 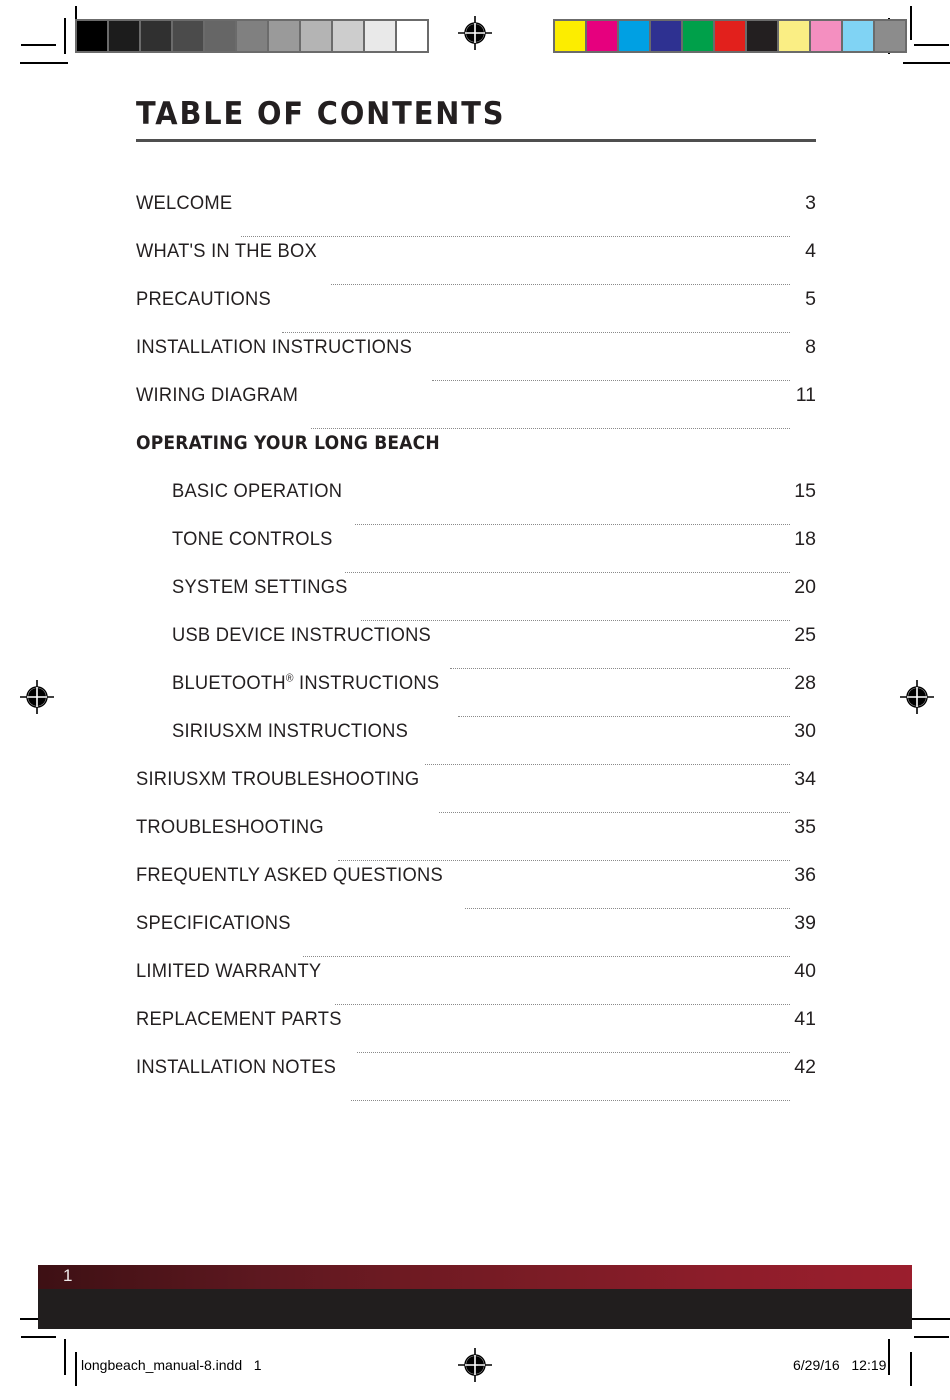 What do you see at coordinates (810, 347) in the screenshot?
I see `toc-entry-page-number: 8` at bounding box center [810, 347].